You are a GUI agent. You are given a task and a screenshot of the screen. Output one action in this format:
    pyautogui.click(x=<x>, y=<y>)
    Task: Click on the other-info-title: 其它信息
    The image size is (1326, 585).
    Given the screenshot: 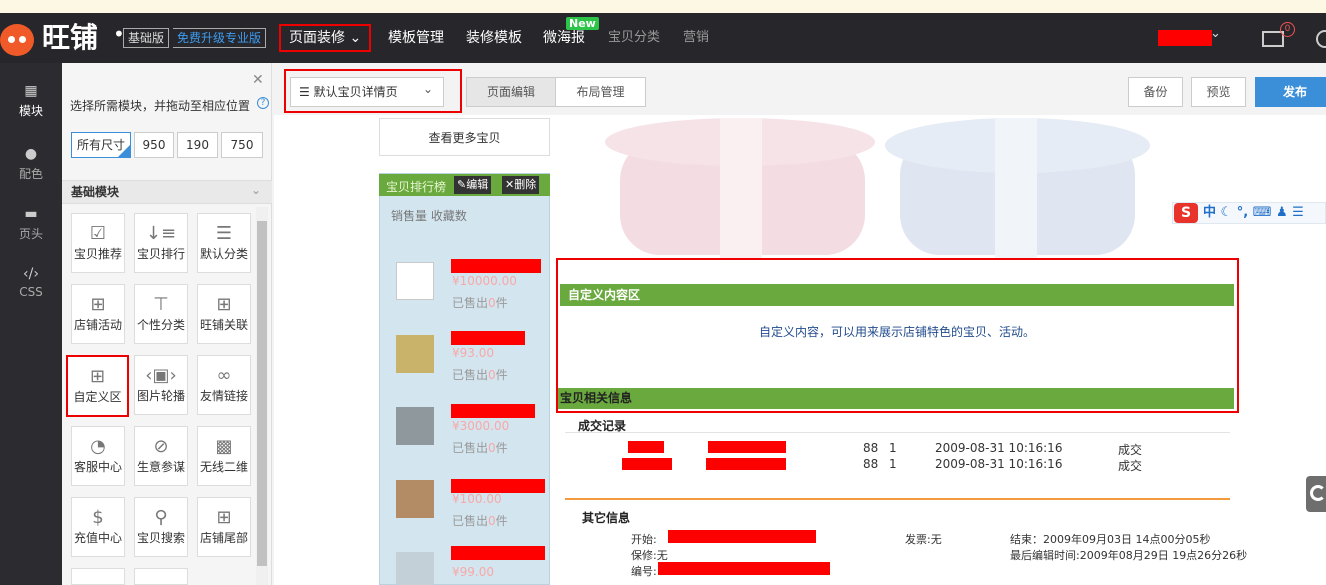 What is the action you would take?
    pyautogui.click(x=606, y=518)
    